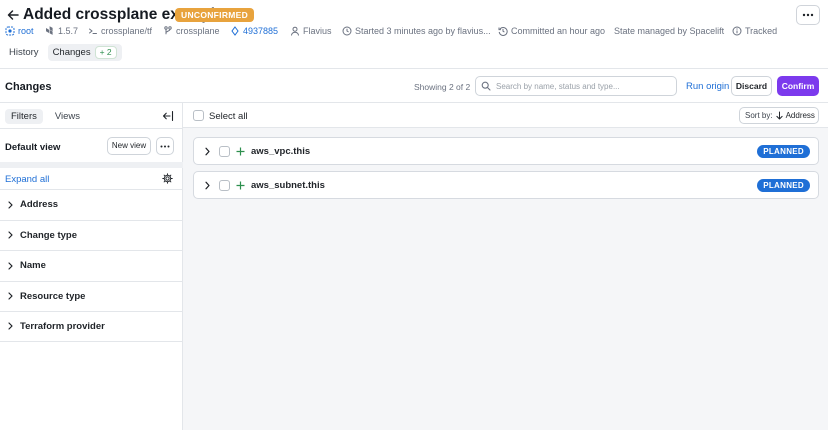 This screenshot has height=430, width=828. What do you see at coordinates (751, 86) in the screenshot?
I see `discard-button: Discard` at bounding box center [751, 86].